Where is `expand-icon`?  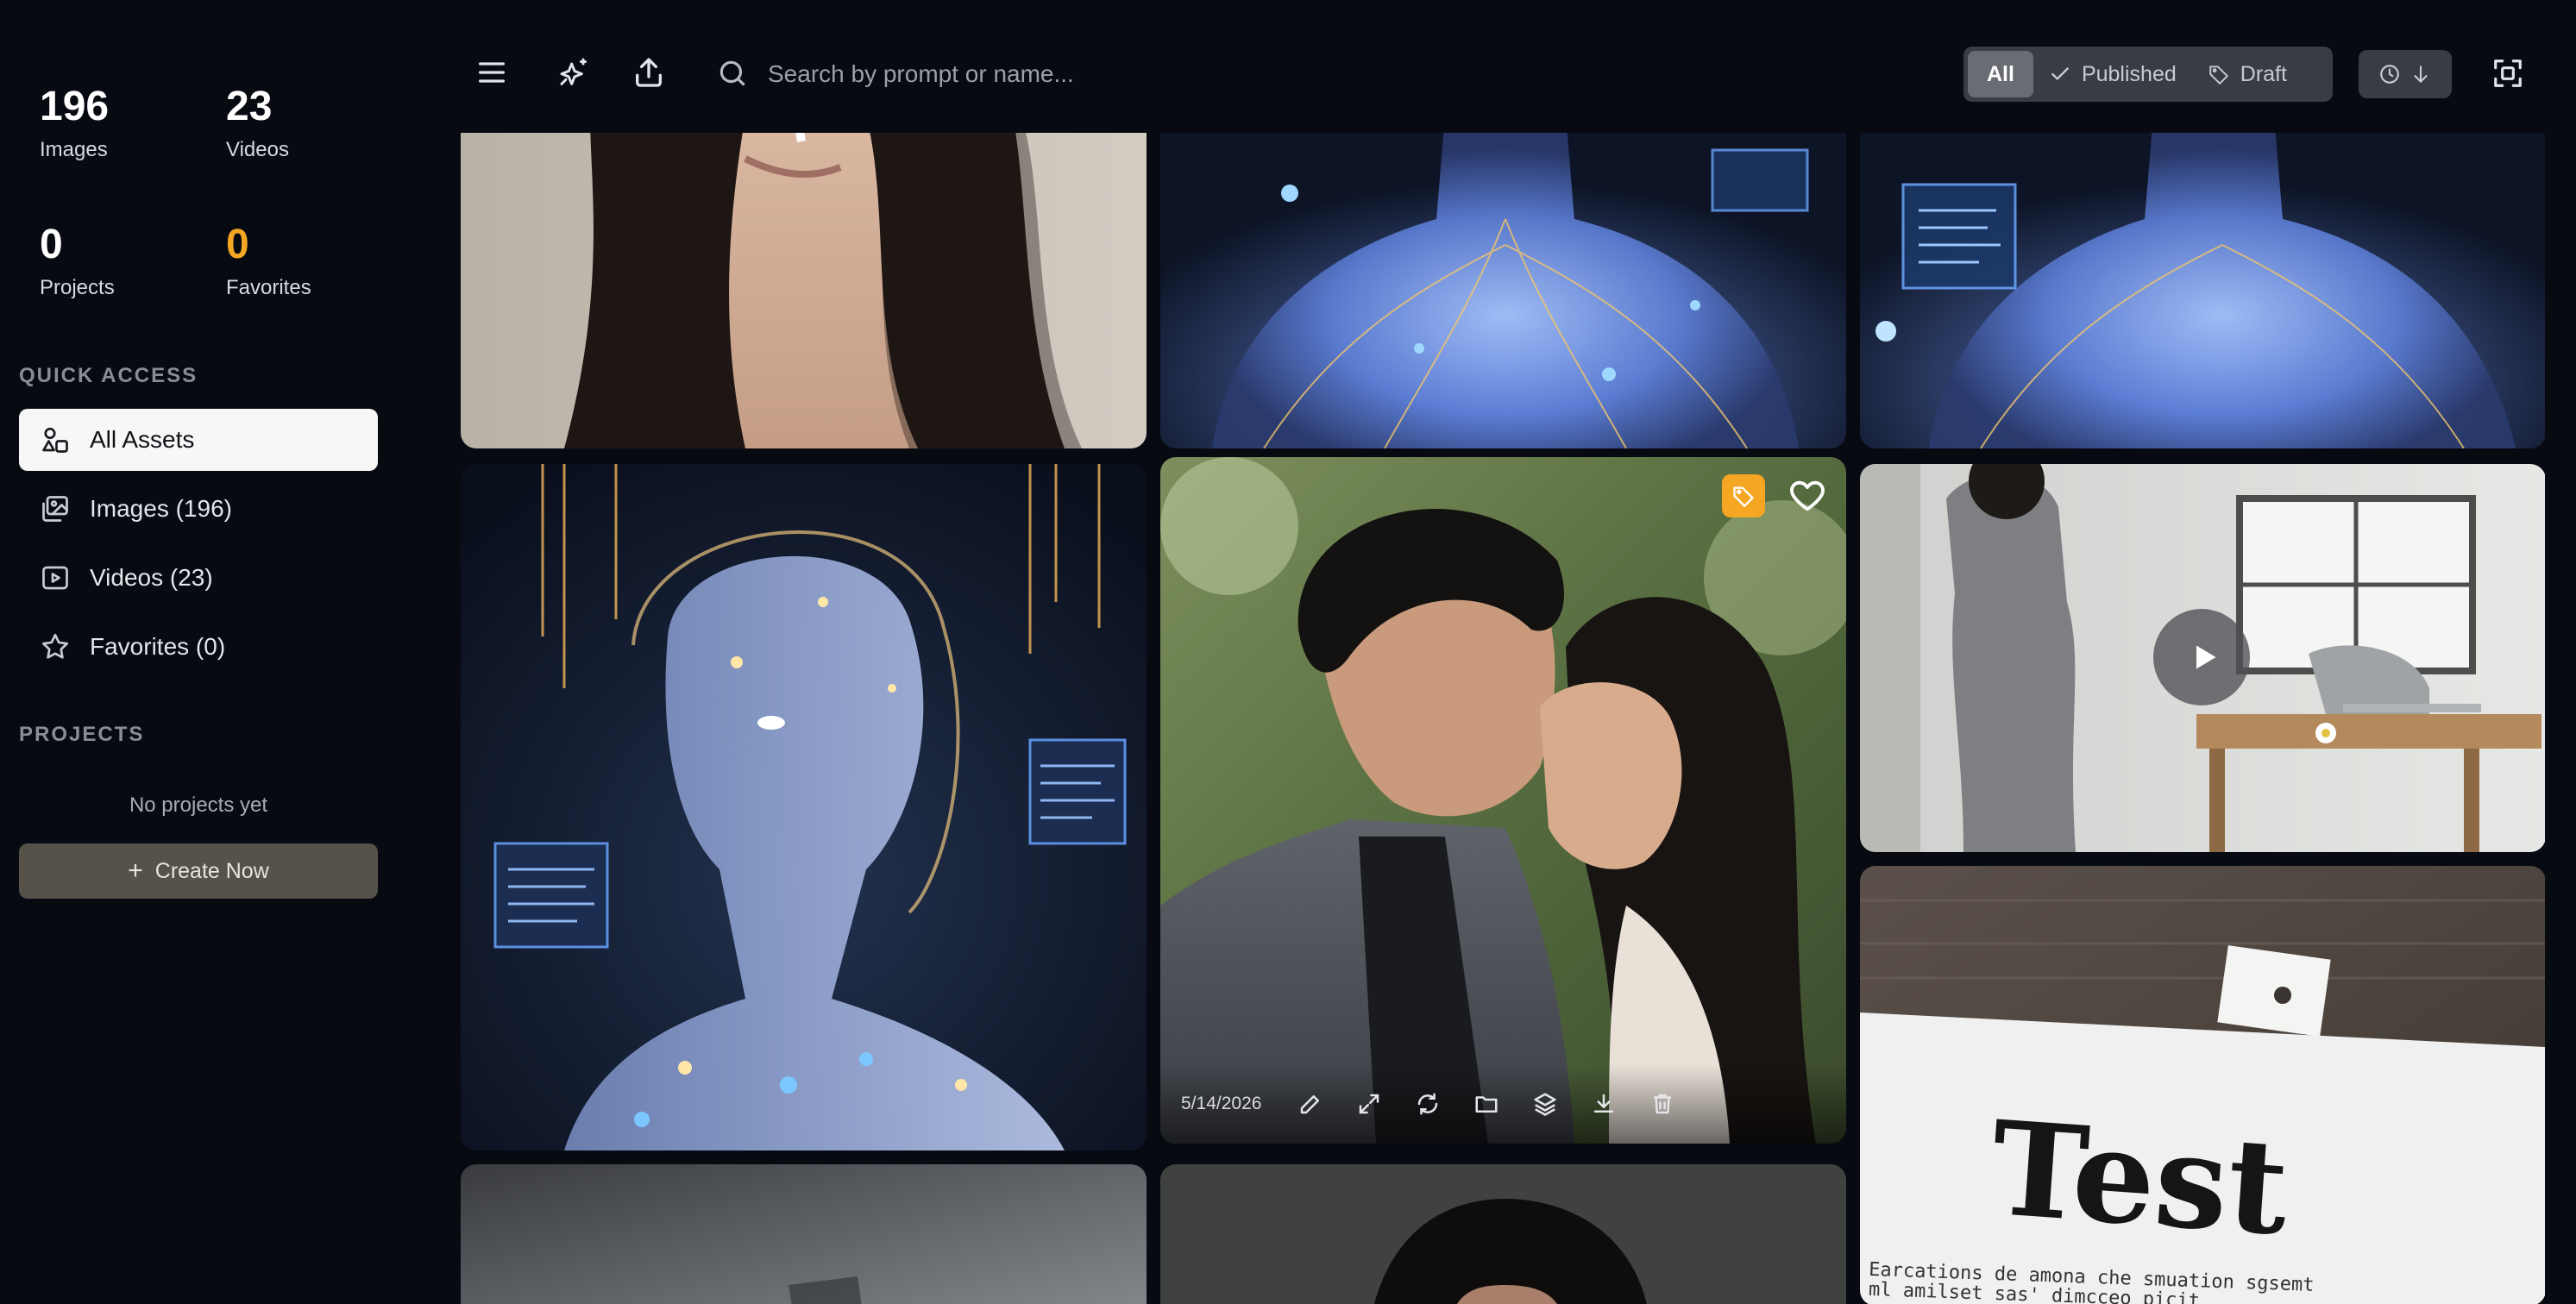 expand-icon is located at coordinates (1369, 1104).